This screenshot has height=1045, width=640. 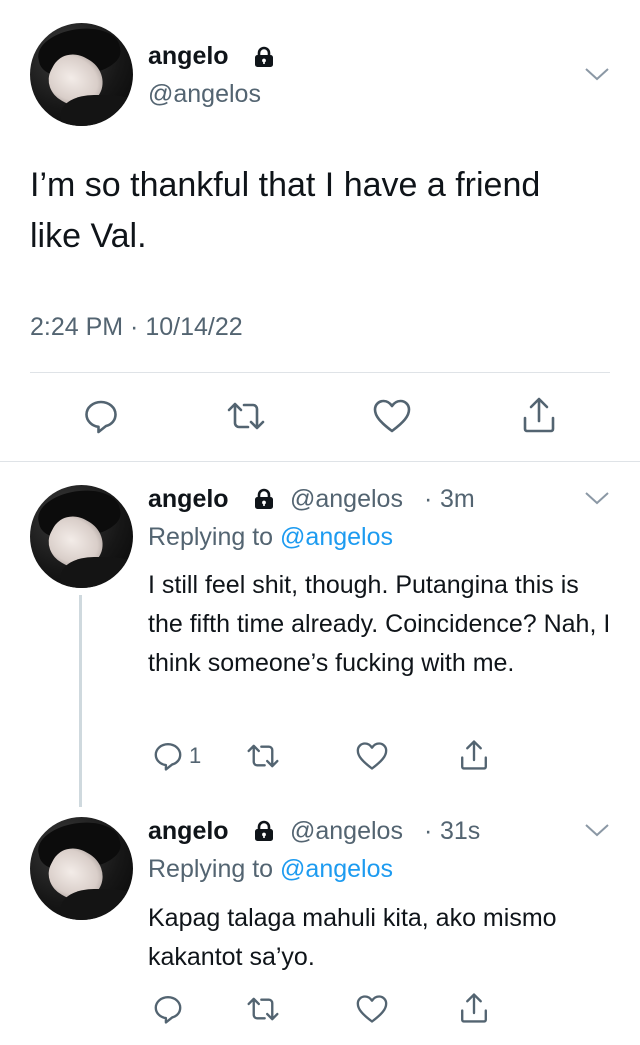 What do you see at coordinates (136, 327) in the screenshot?
I see `tweet-timestamp: 2:24 PM · 10/14/22` at bounding box center [136, 327].